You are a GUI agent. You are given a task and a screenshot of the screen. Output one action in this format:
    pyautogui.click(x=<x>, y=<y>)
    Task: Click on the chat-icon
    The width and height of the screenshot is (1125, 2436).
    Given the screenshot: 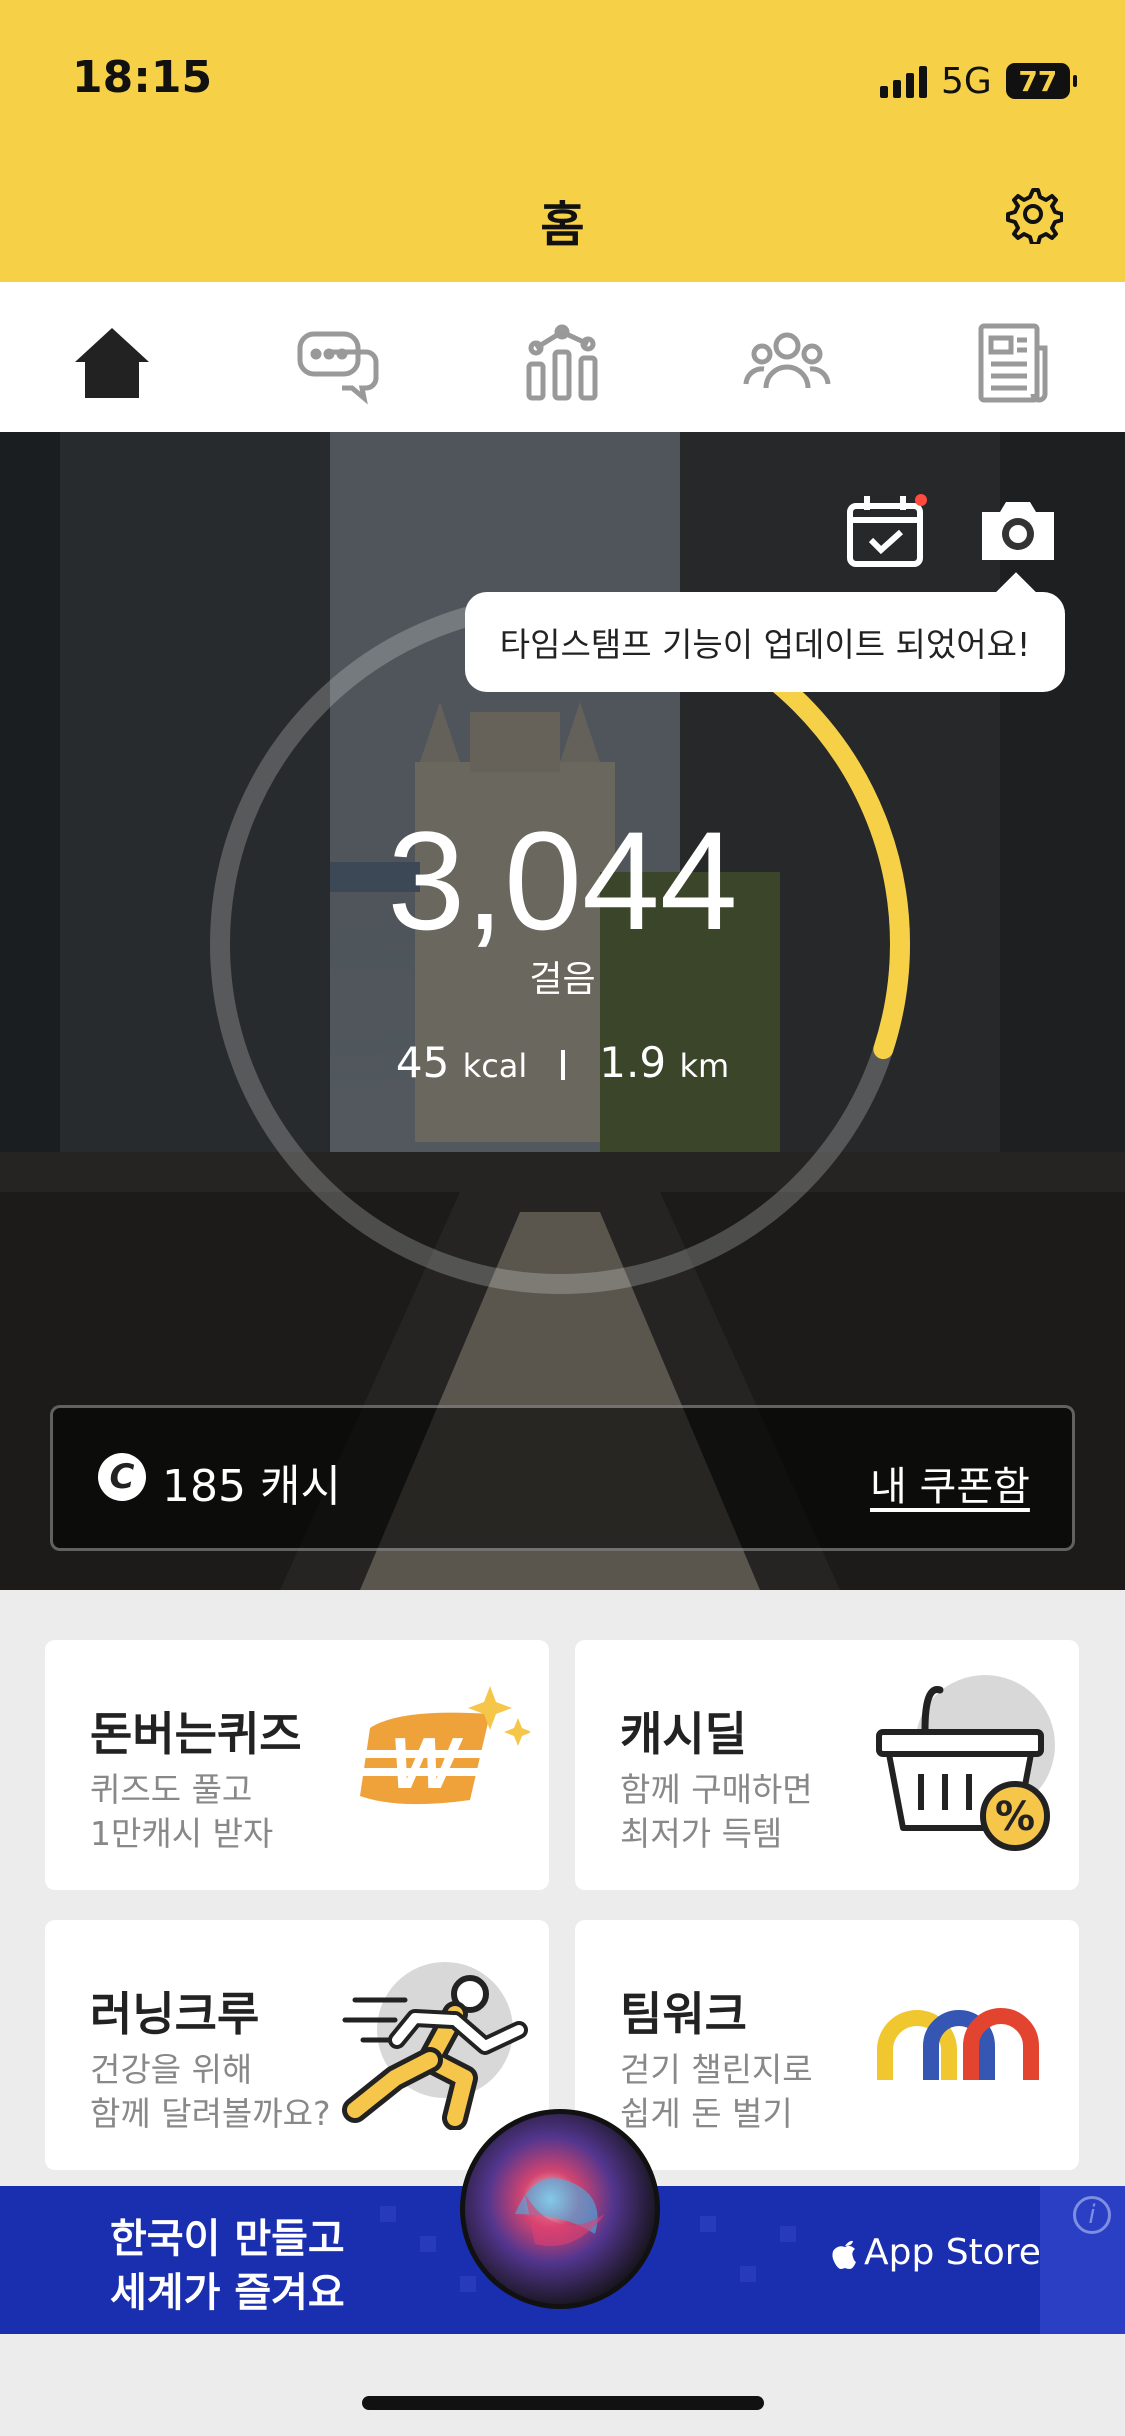 What is the action you would take?
    pyautogui.click(x=338, y=368)
    